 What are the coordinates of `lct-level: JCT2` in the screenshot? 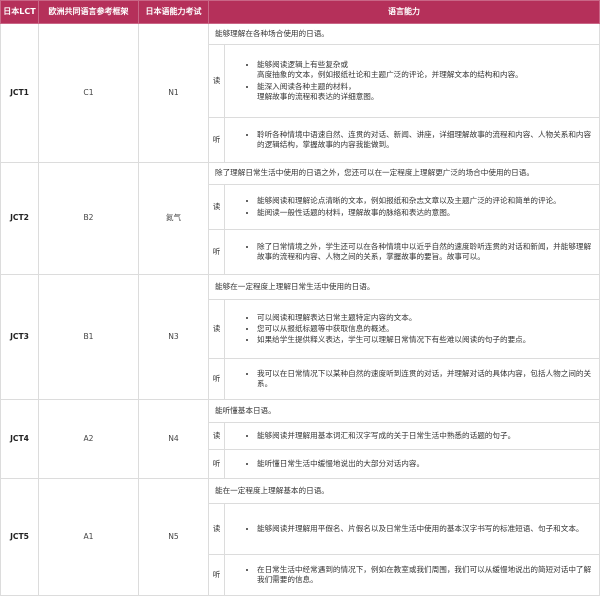 It's located at (19, 218).